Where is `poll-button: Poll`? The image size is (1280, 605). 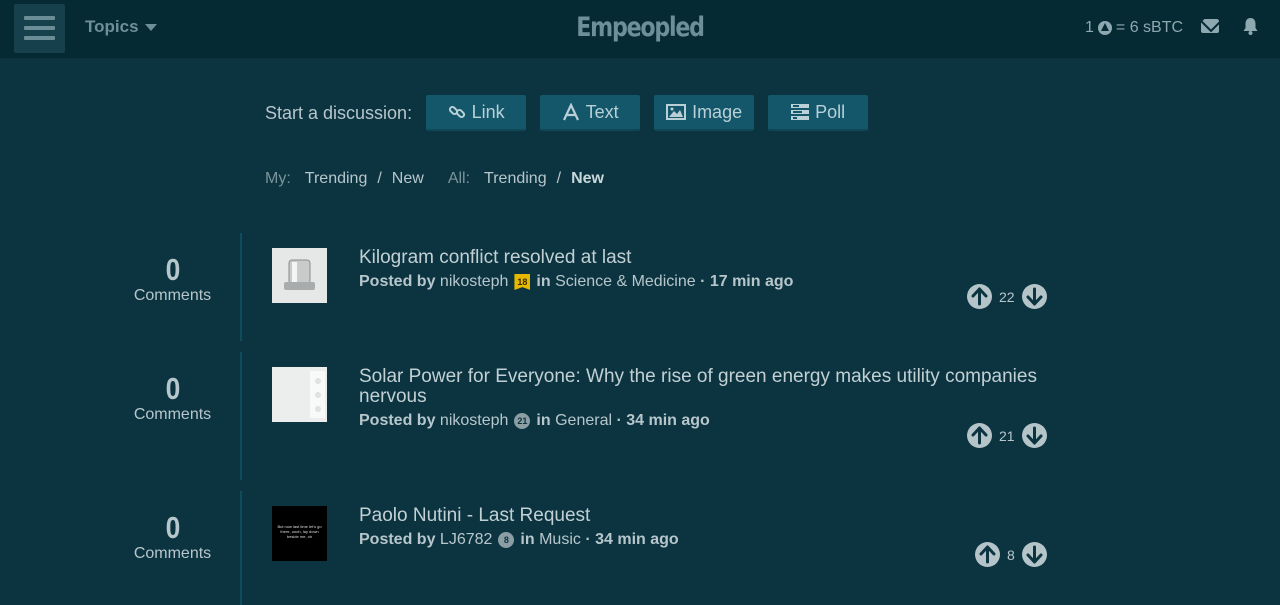 poll-button: Poll is located at coordinates (818, 113).